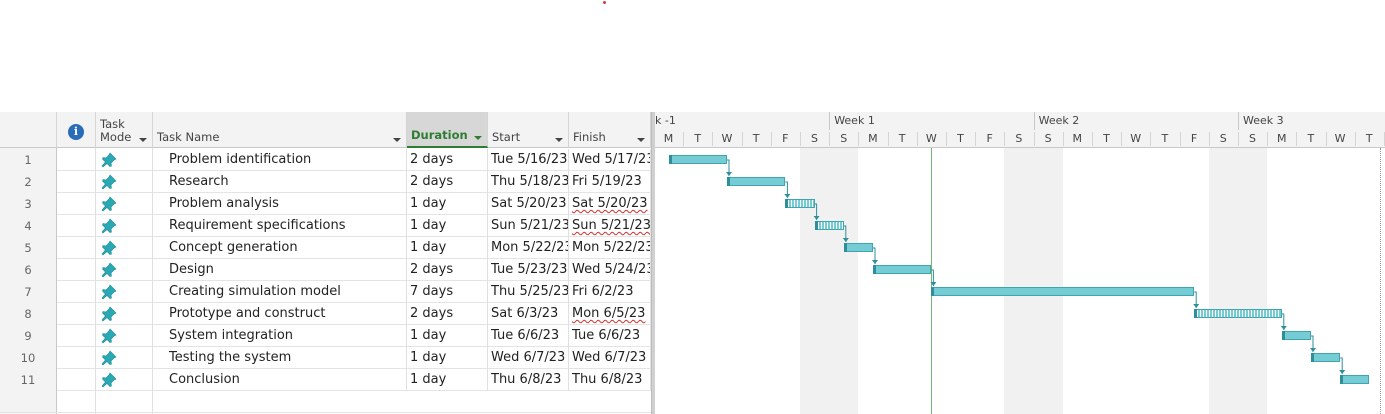  I want to click on task-name-cell: Testing the system, so click(280, 358).